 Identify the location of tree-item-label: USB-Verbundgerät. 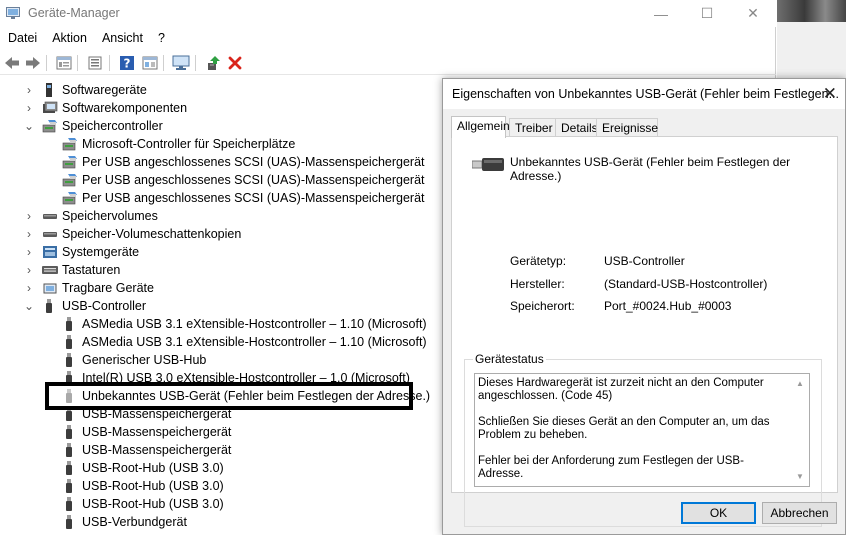
(134, 522).